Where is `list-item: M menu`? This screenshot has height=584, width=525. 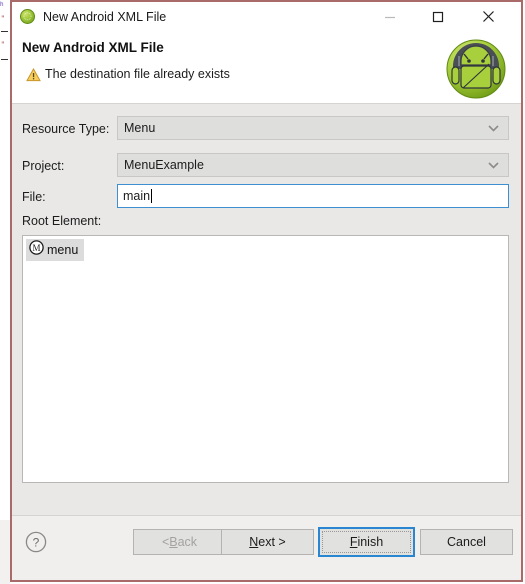
list-item: M menu is located at coordinates (55, 250).